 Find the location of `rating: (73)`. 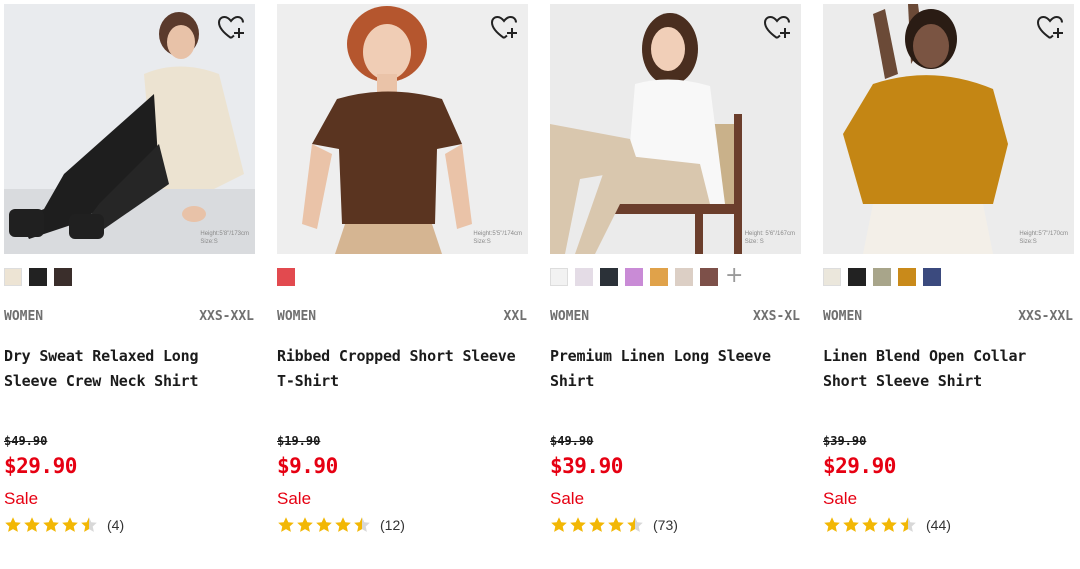

rating: (73) is located at coordinates (614, 525).